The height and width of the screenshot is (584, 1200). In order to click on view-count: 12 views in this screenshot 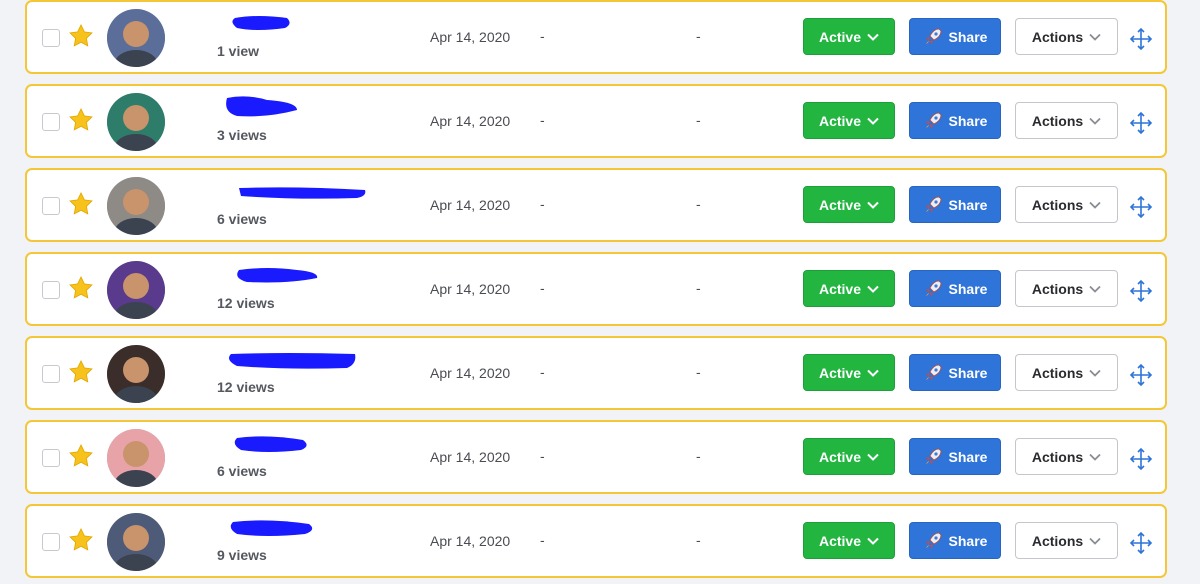, I will do `click(246, 303)`.